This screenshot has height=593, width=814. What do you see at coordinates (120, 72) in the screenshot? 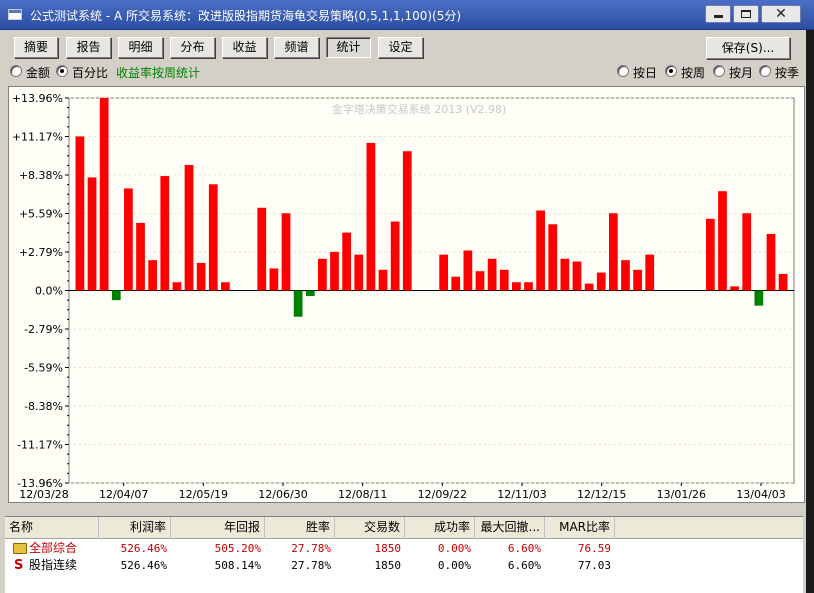
I see `mode-radio-group: 金额 百分比 收益率按周统计` at bounding box center [120, 72].